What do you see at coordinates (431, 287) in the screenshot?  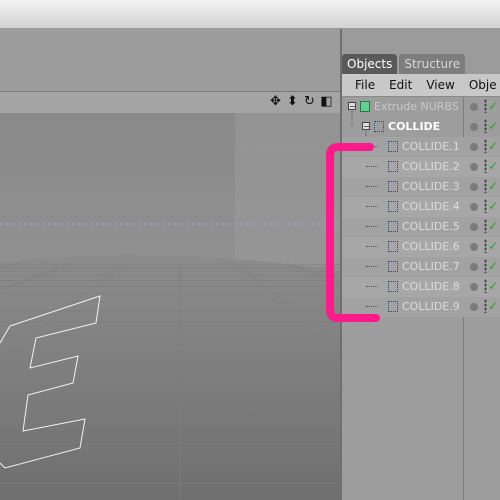 I see `object-name: COLLIDE.8` at bounding box center [431, 287].